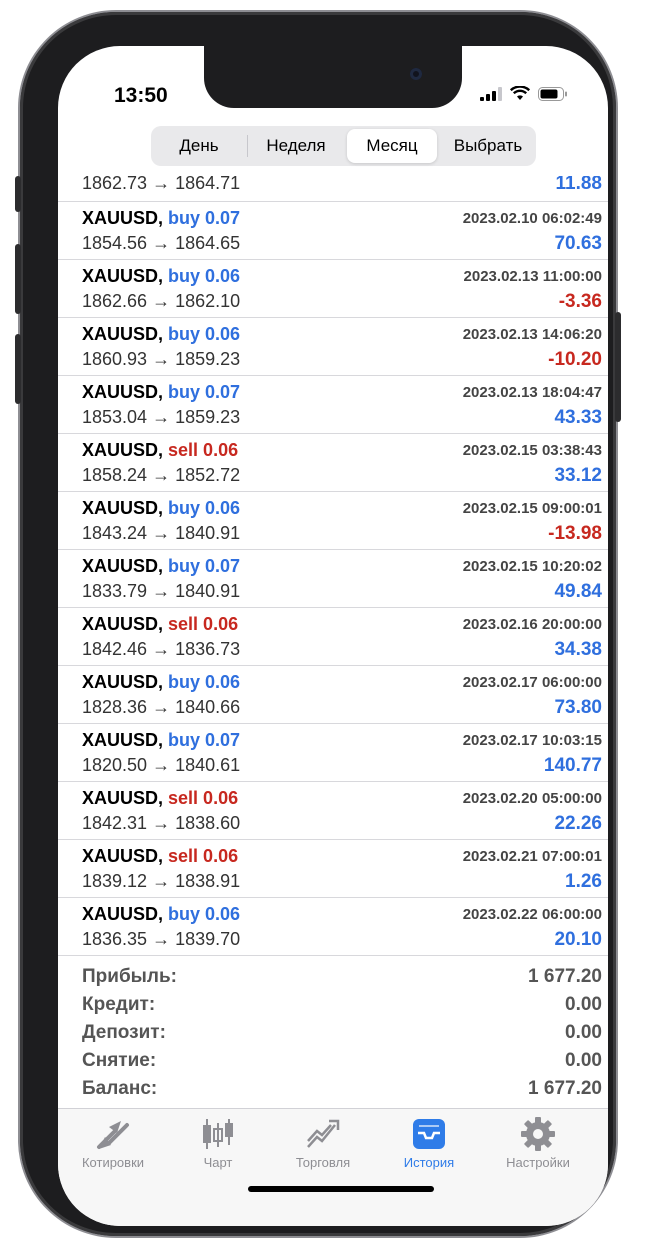 Image resolution: width=656 pixels, height=1248 pixels. Describe the element at coordinates (218, 1142) in the screenshot. I see `tab-chart: Чарт` at that location.